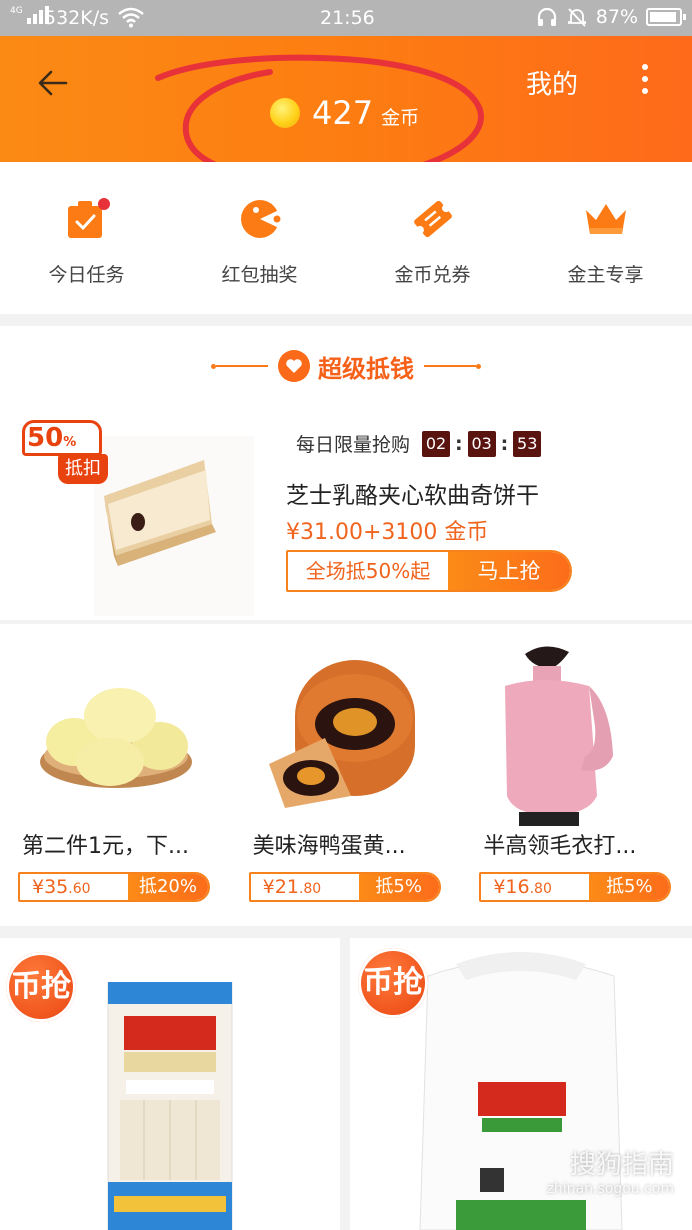 The image size is (692, 1230). I want to click on countdown-seconds: 53, so click(527, 443).